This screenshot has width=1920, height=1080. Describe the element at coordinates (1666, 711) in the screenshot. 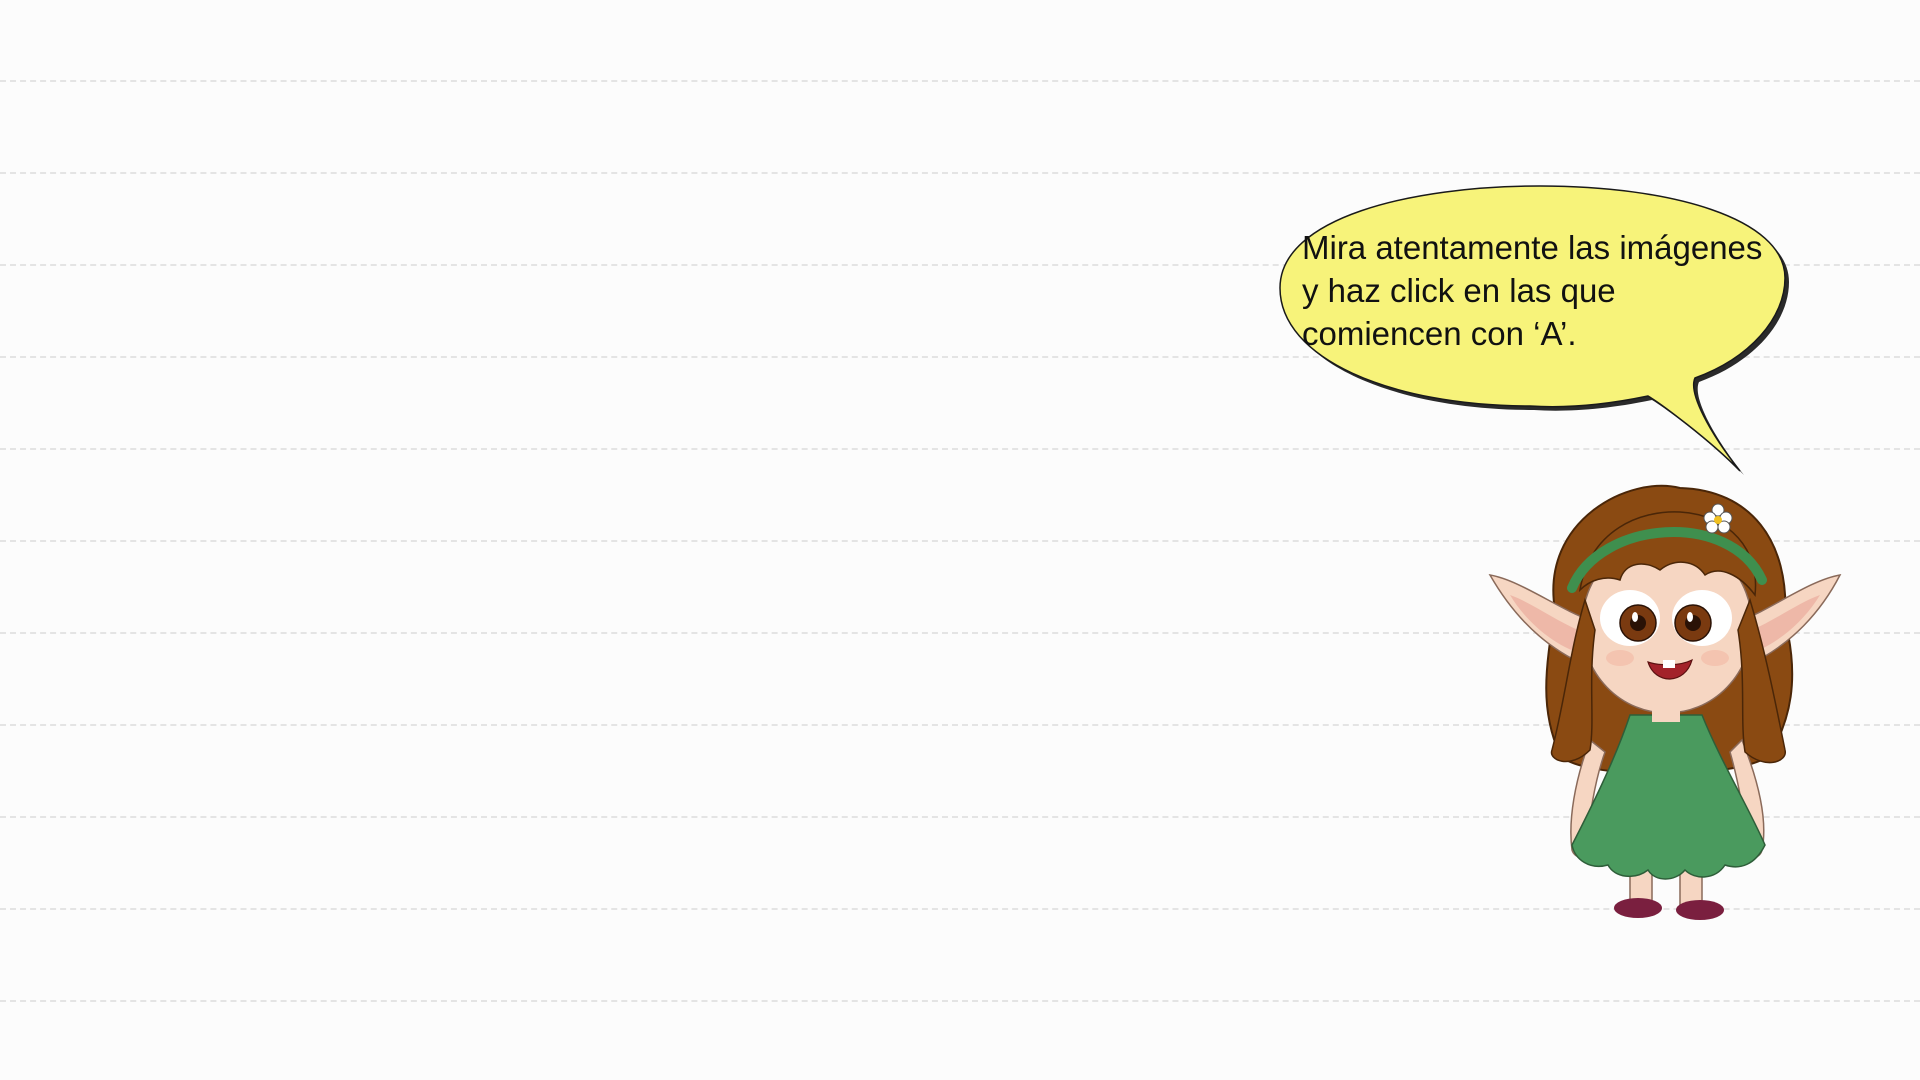

I see `neck` at that location.